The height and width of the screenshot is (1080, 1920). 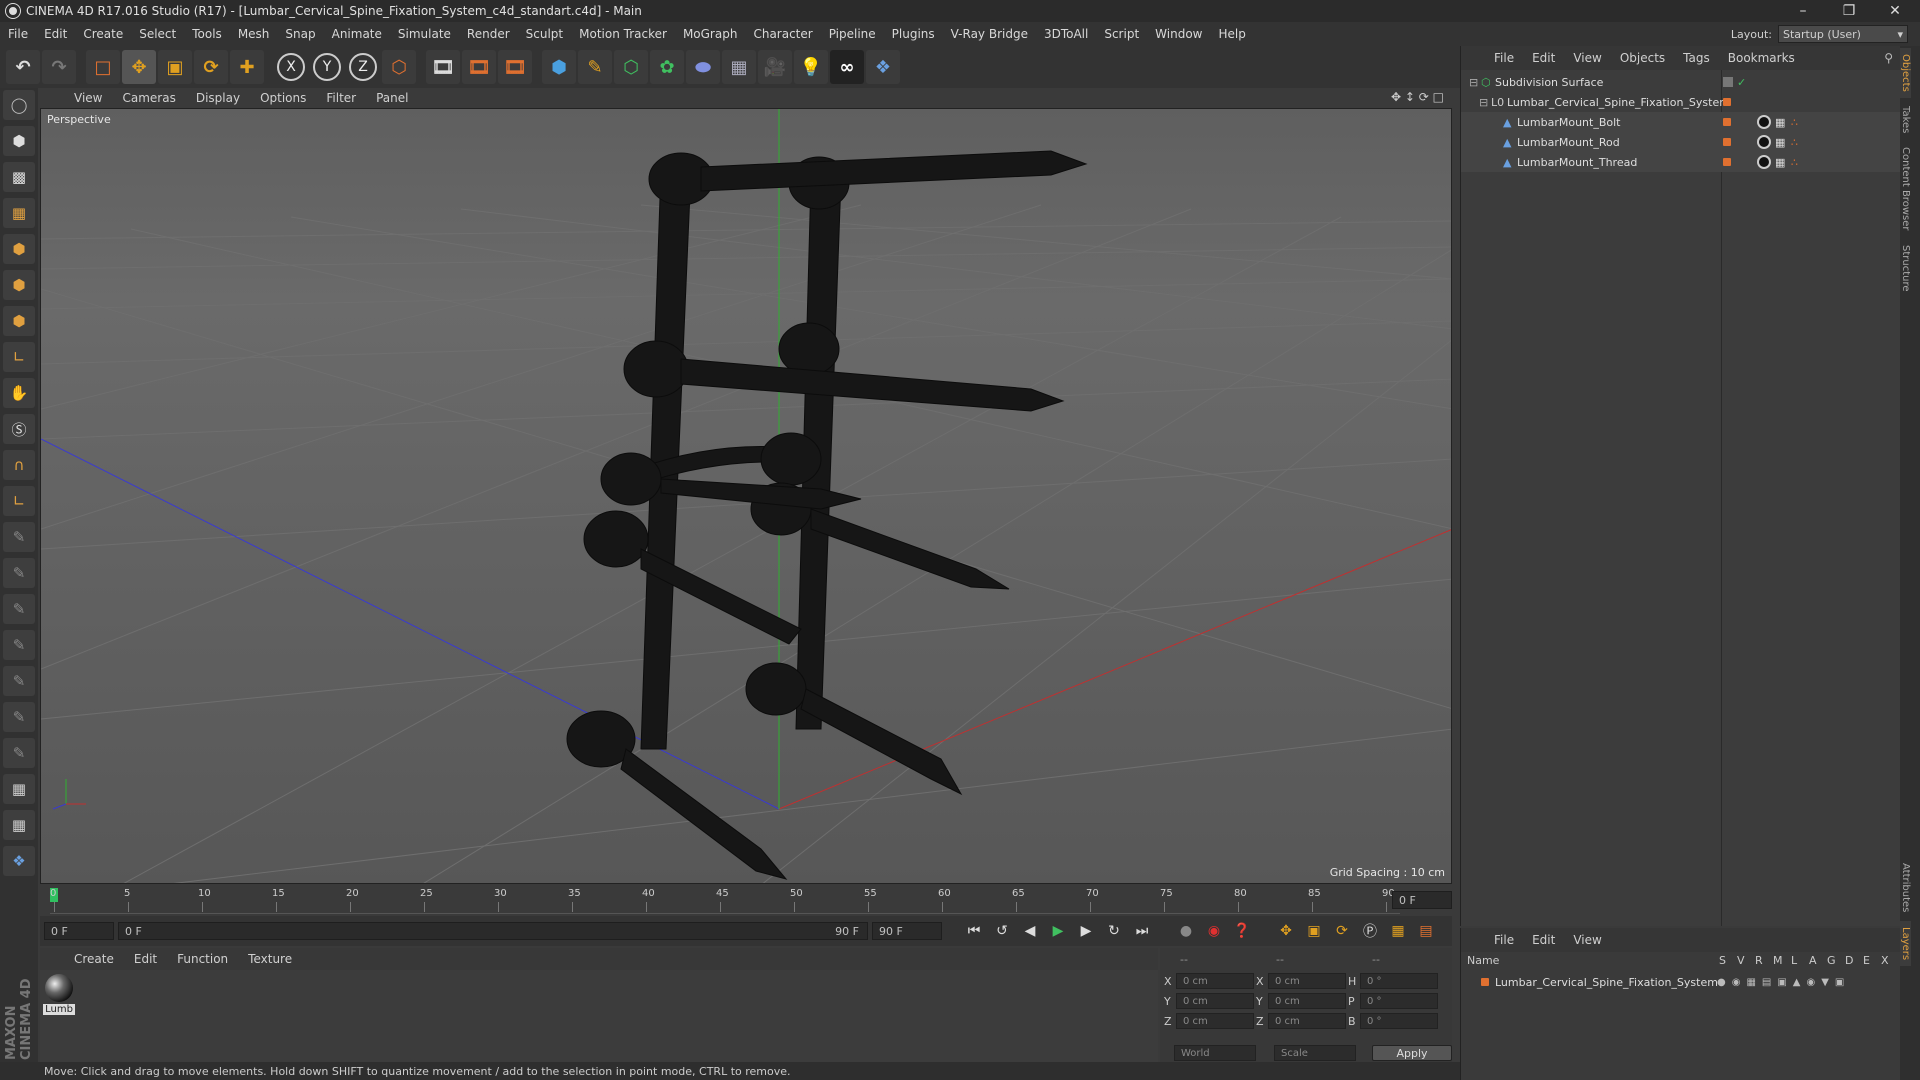 I want to click on workplane-mode-icon: ▦, so click(x=19, y=213).